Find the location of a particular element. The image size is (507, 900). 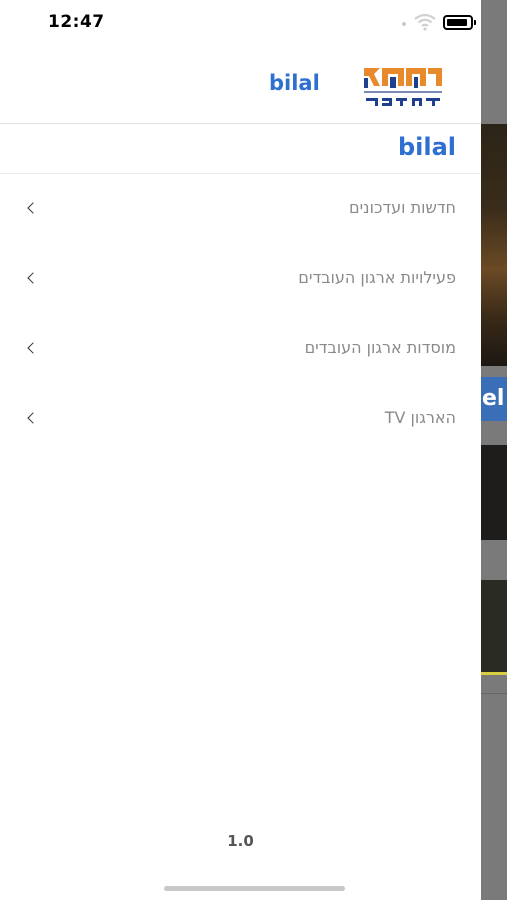

background-banner: el is located at coordinates (493, 399).